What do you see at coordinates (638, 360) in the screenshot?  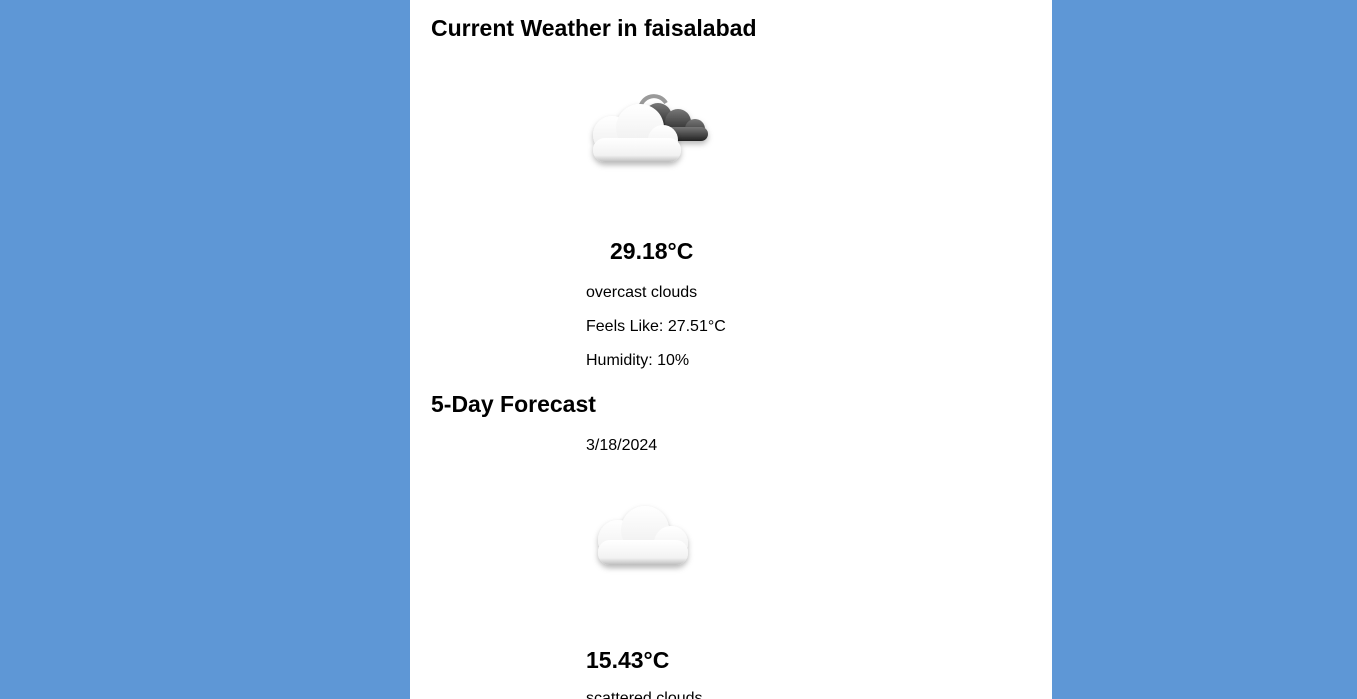 I see `humidity: Humidity: 10%` at bounding box center [638, 360].